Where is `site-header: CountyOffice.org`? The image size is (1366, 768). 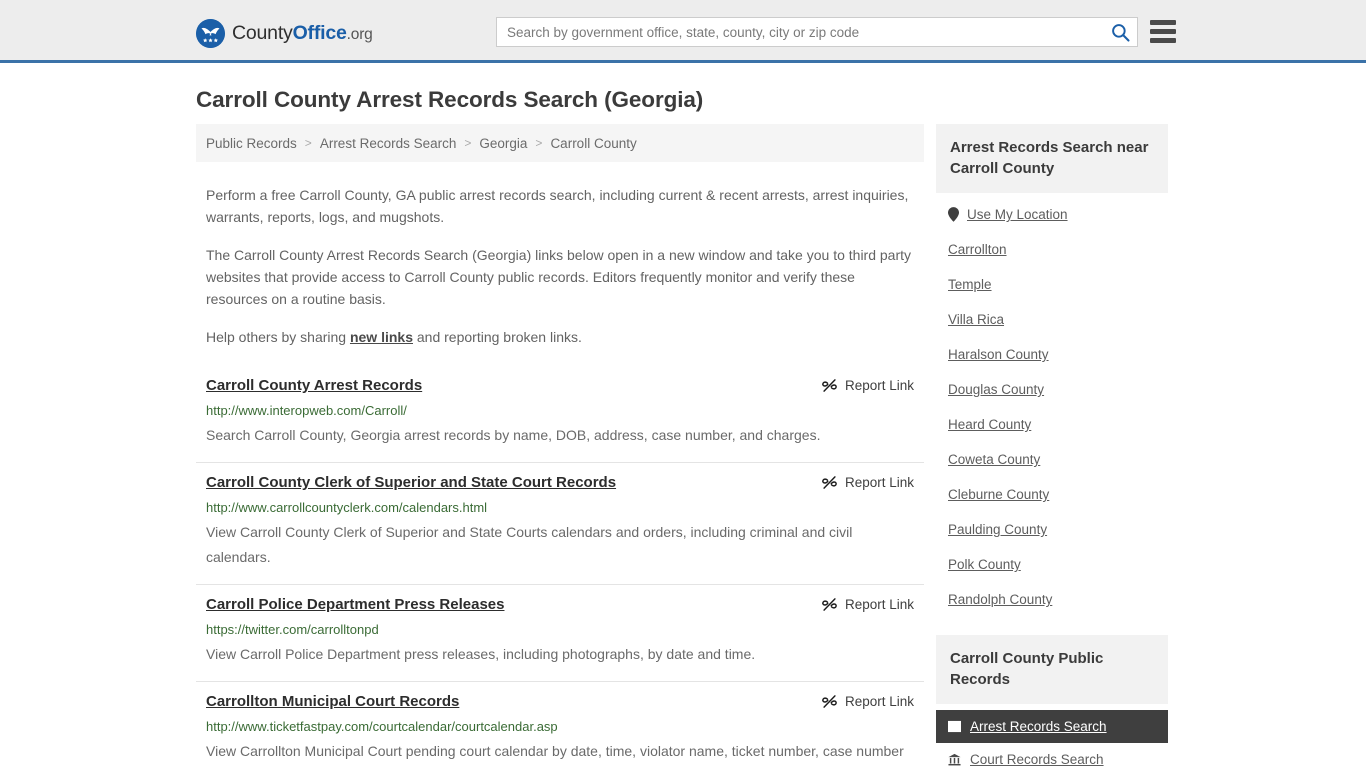 site-header: CountyOffice.org is located at coordinates (683, 31).